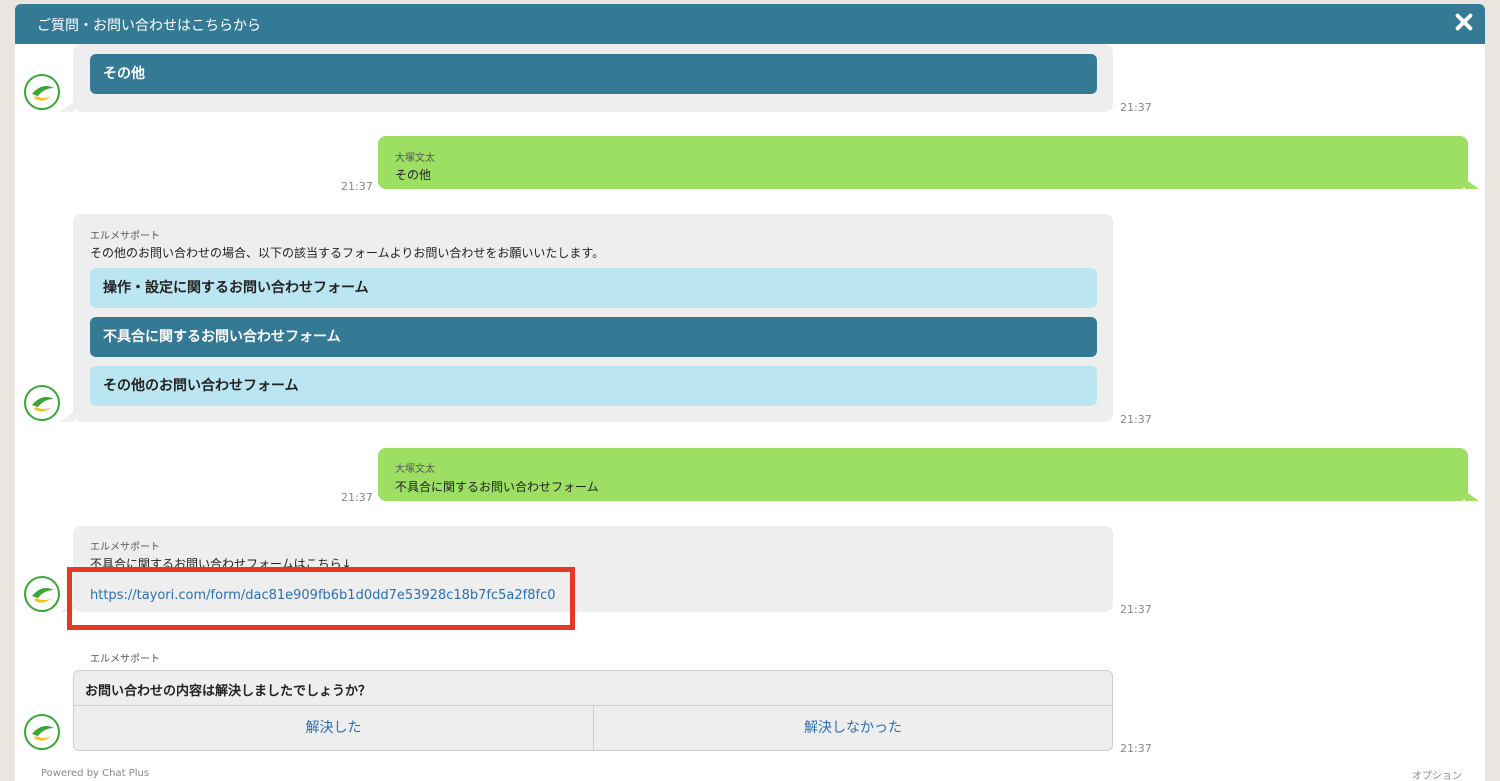 The height and width of the screenshot is (781, 1500). Describe the element at coordinates (593, 74) in the screenshot. I see `option-button-other: その他` at that location.